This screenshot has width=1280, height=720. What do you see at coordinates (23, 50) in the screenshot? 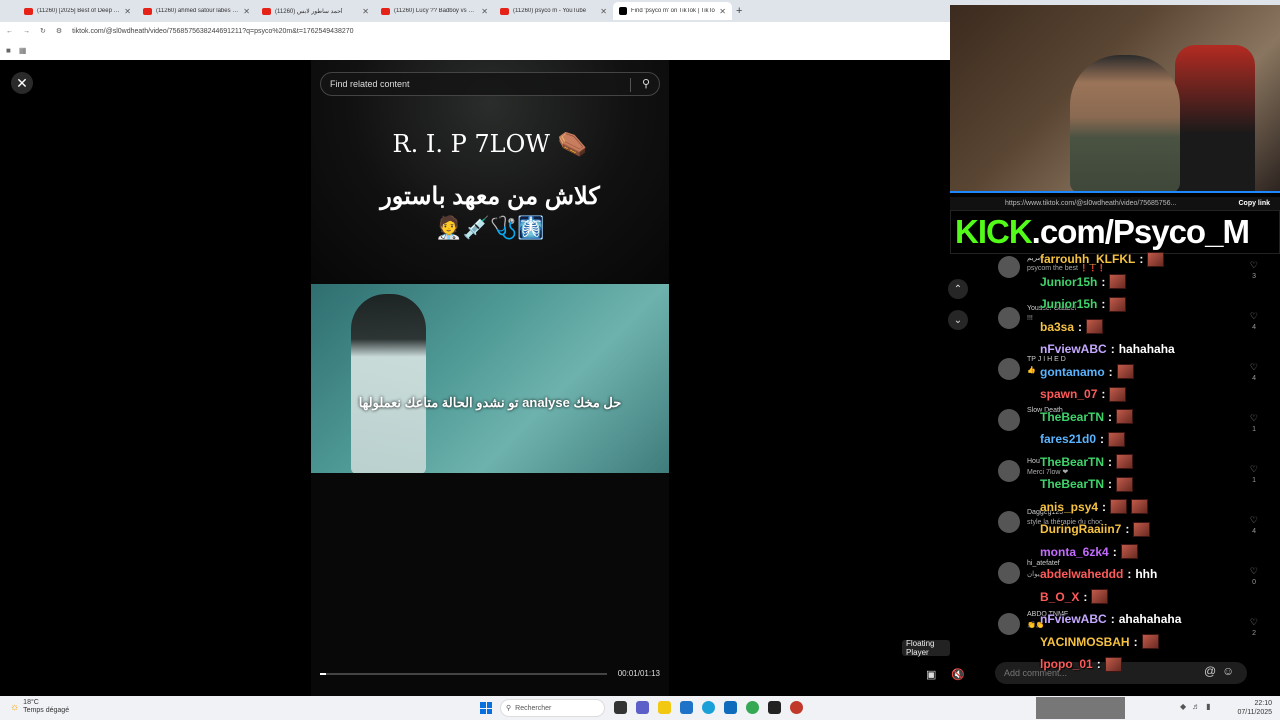
I see `apps-grid-icon: ▦` at bounding box center [23, 50].